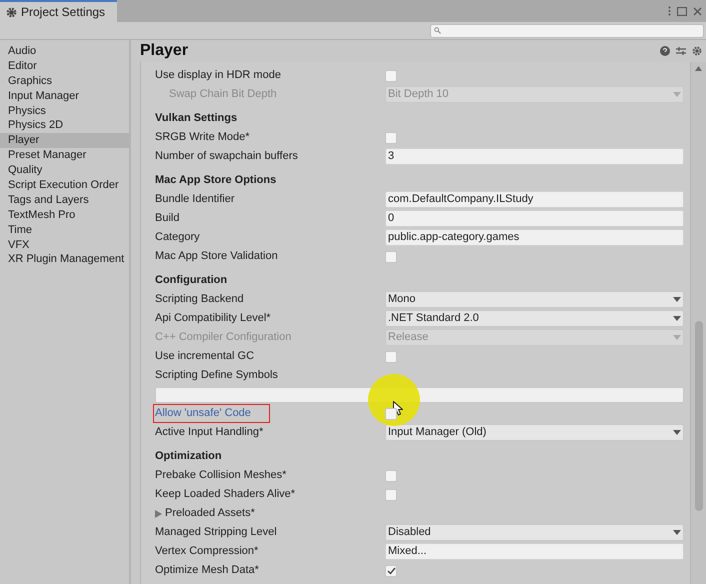  Describe the element at coordinates (534, 318) in the screenshot. I see `dropdown: .NET Standard 2.0` at that location.